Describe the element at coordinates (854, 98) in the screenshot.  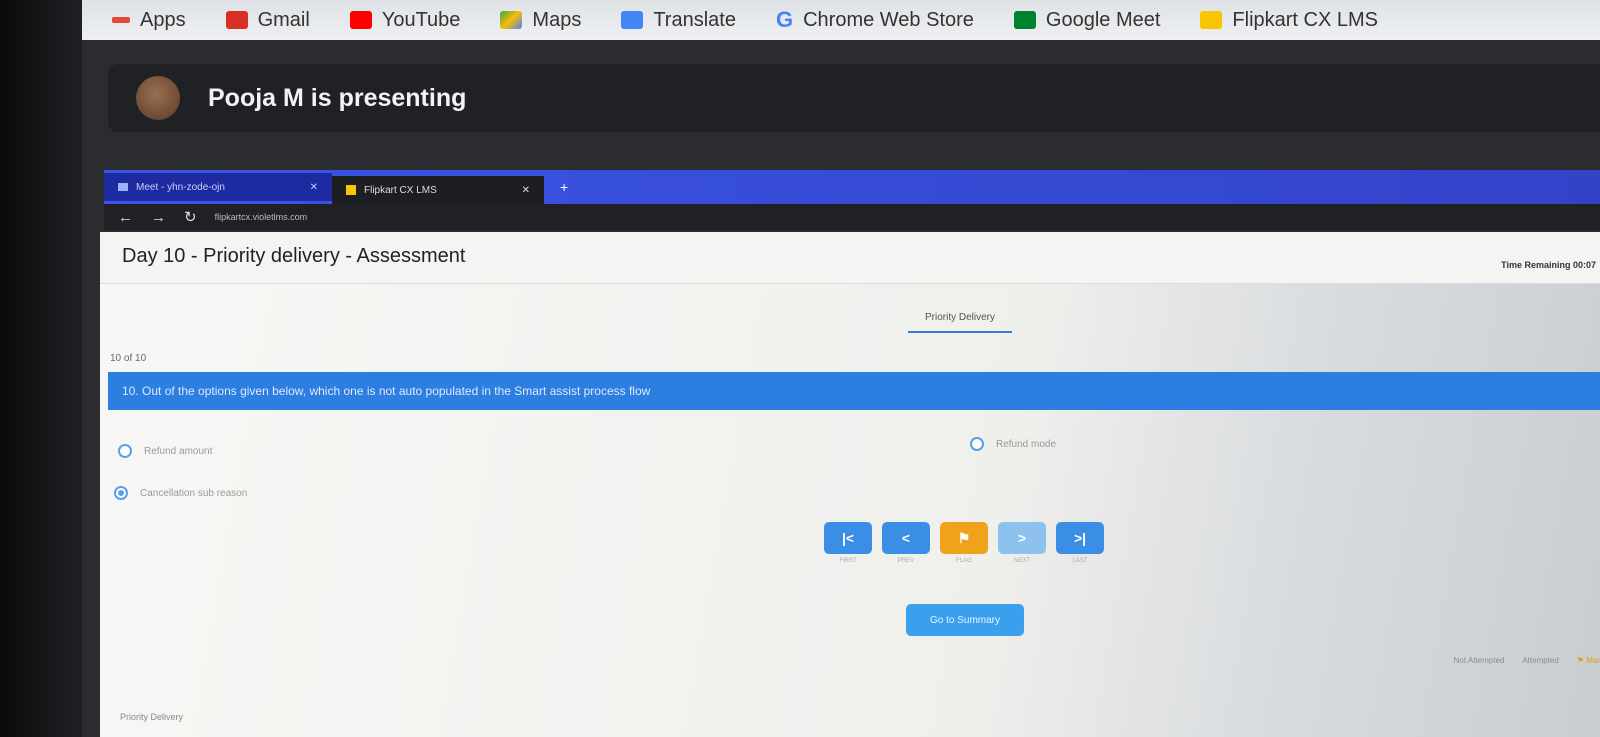
I see `presenter-banner: Pooja M is presenting` at that location.